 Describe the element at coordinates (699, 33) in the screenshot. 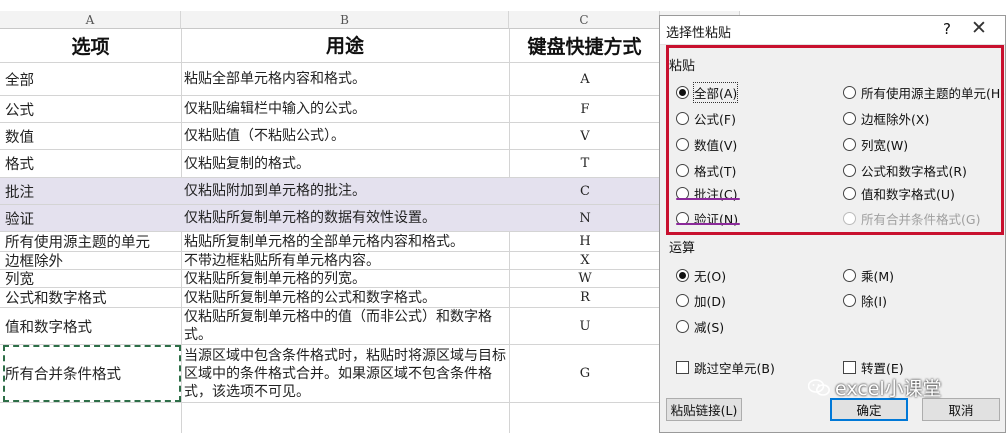

I see `dialog-title: 选择性粘贴` at that location.